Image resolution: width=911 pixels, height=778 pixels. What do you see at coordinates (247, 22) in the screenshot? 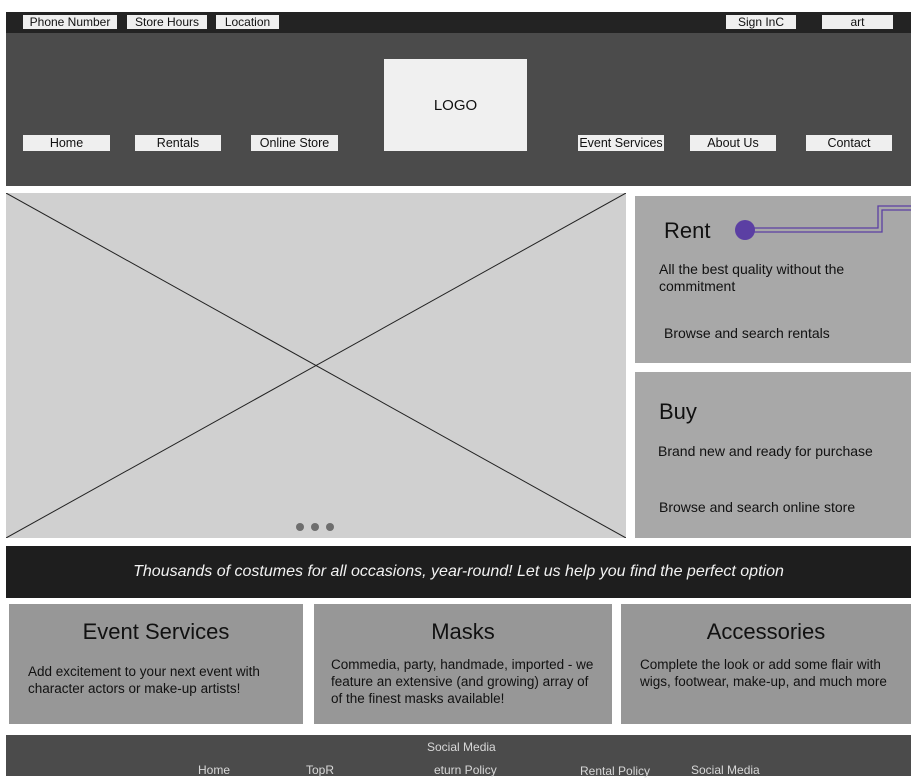
I see `location-link: Location` at bounding box center [247, 22].